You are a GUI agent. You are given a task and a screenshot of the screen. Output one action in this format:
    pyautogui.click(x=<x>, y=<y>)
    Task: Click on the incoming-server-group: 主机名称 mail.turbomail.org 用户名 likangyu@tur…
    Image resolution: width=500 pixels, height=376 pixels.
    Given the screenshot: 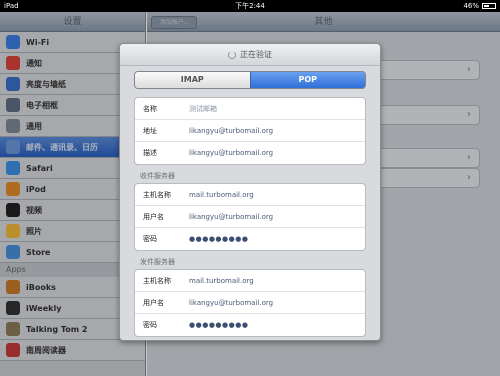 What is the action you would take?
    pyautogui.click(x=250, y=217)
    